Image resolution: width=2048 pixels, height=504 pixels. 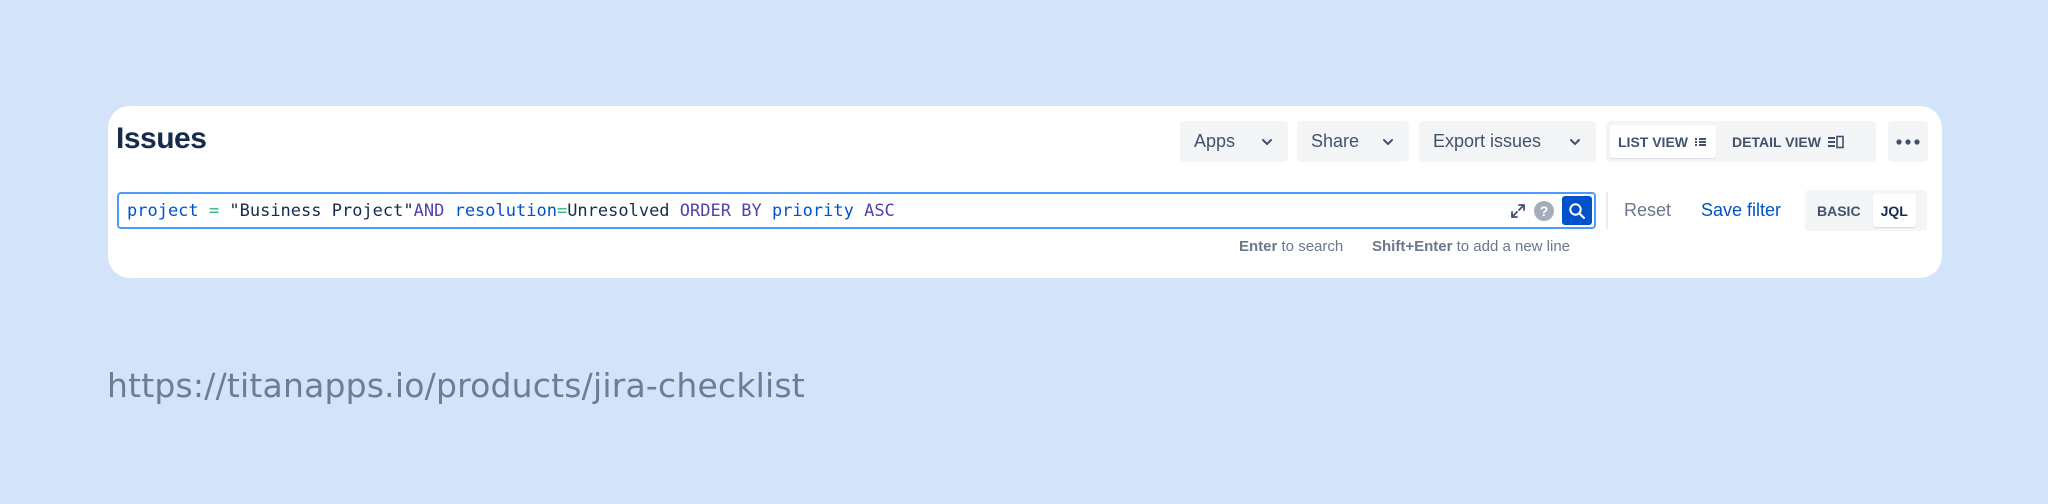 I want to click on list-view-button: LIST VIEW, so click(x=1663, y=141).